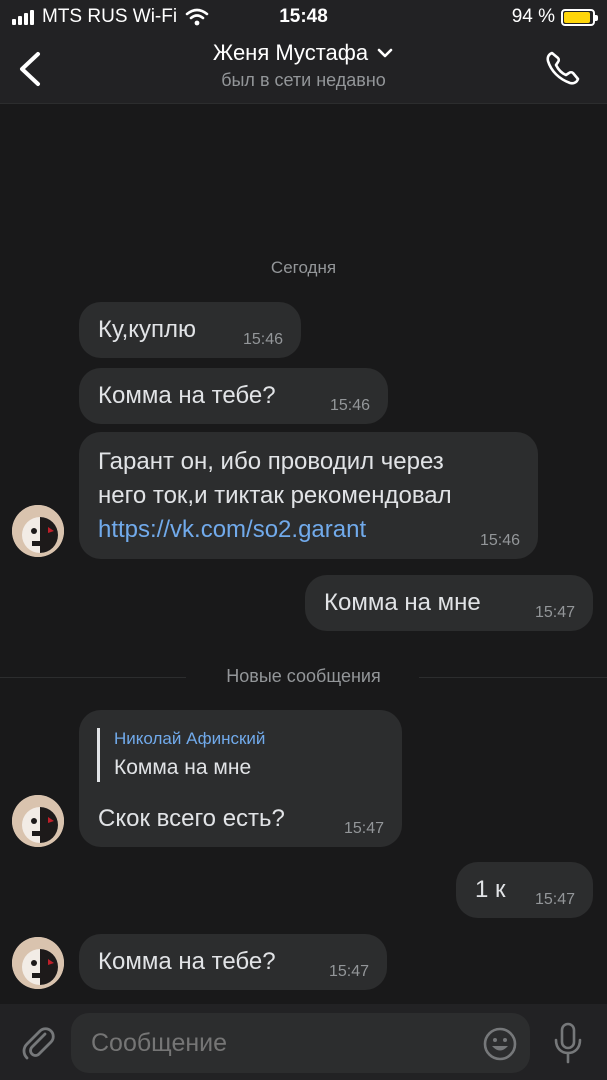 Image resolution: width=607 pixels, height=1080 pixels. I want to click on battery-percent: 94 %, so click(533, 16).